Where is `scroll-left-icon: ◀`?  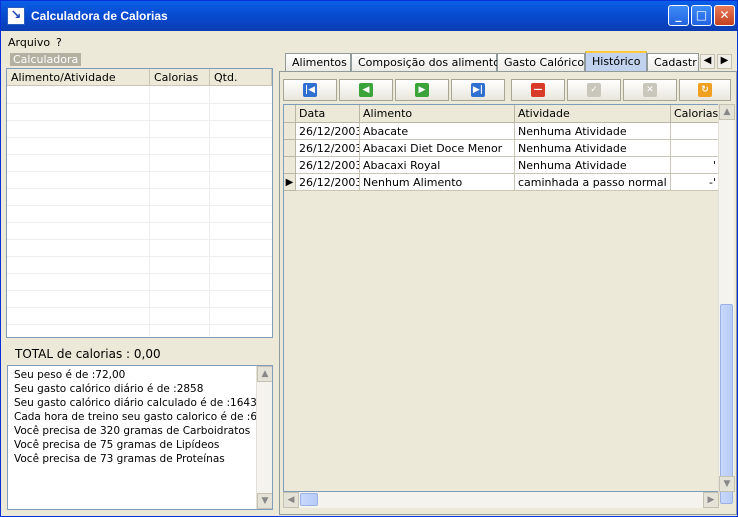
scroll-left-icon: ◀ is located at coordinates (291, 500).